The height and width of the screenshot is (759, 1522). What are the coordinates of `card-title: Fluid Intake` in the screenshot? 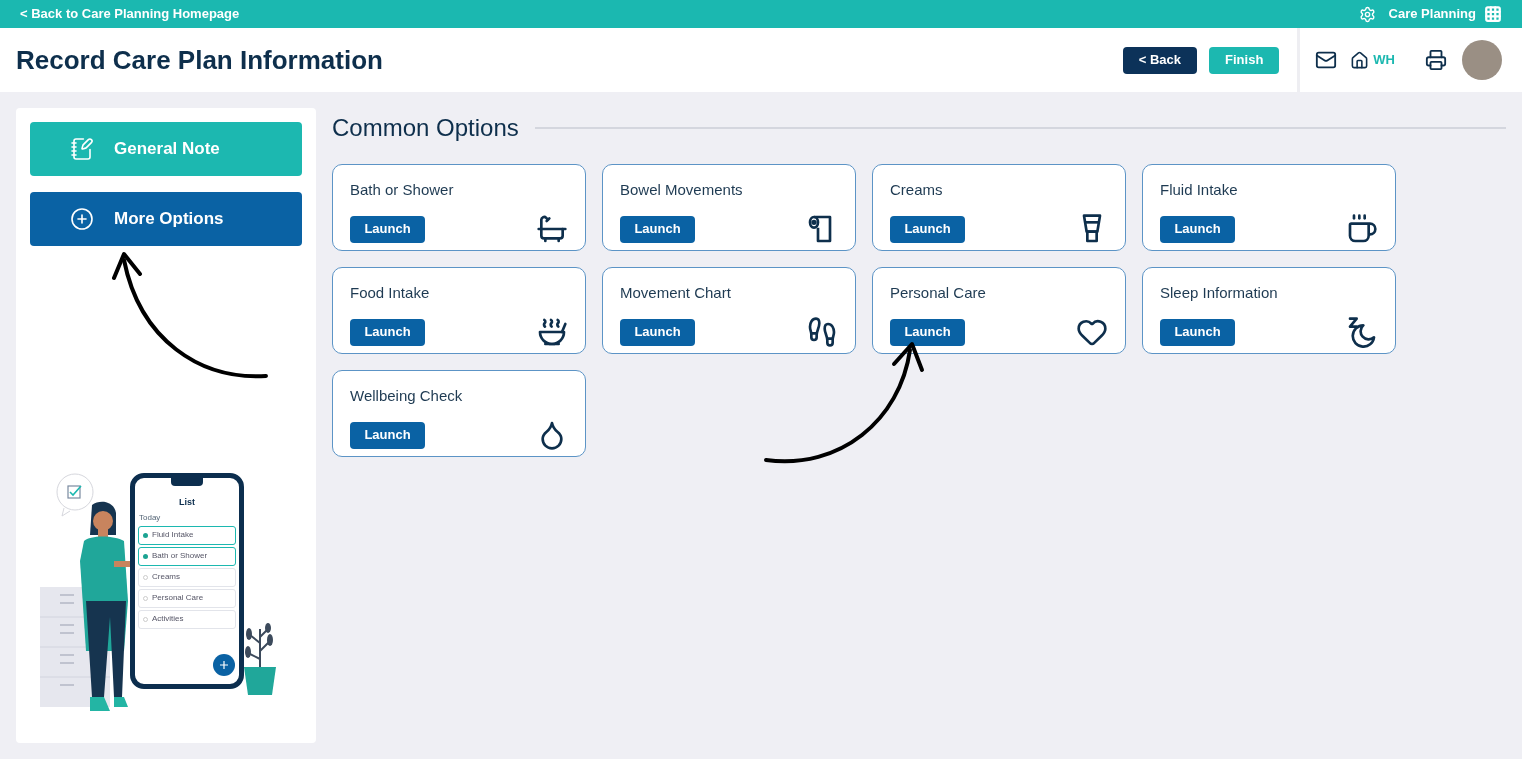 It's located at (1199, 190).